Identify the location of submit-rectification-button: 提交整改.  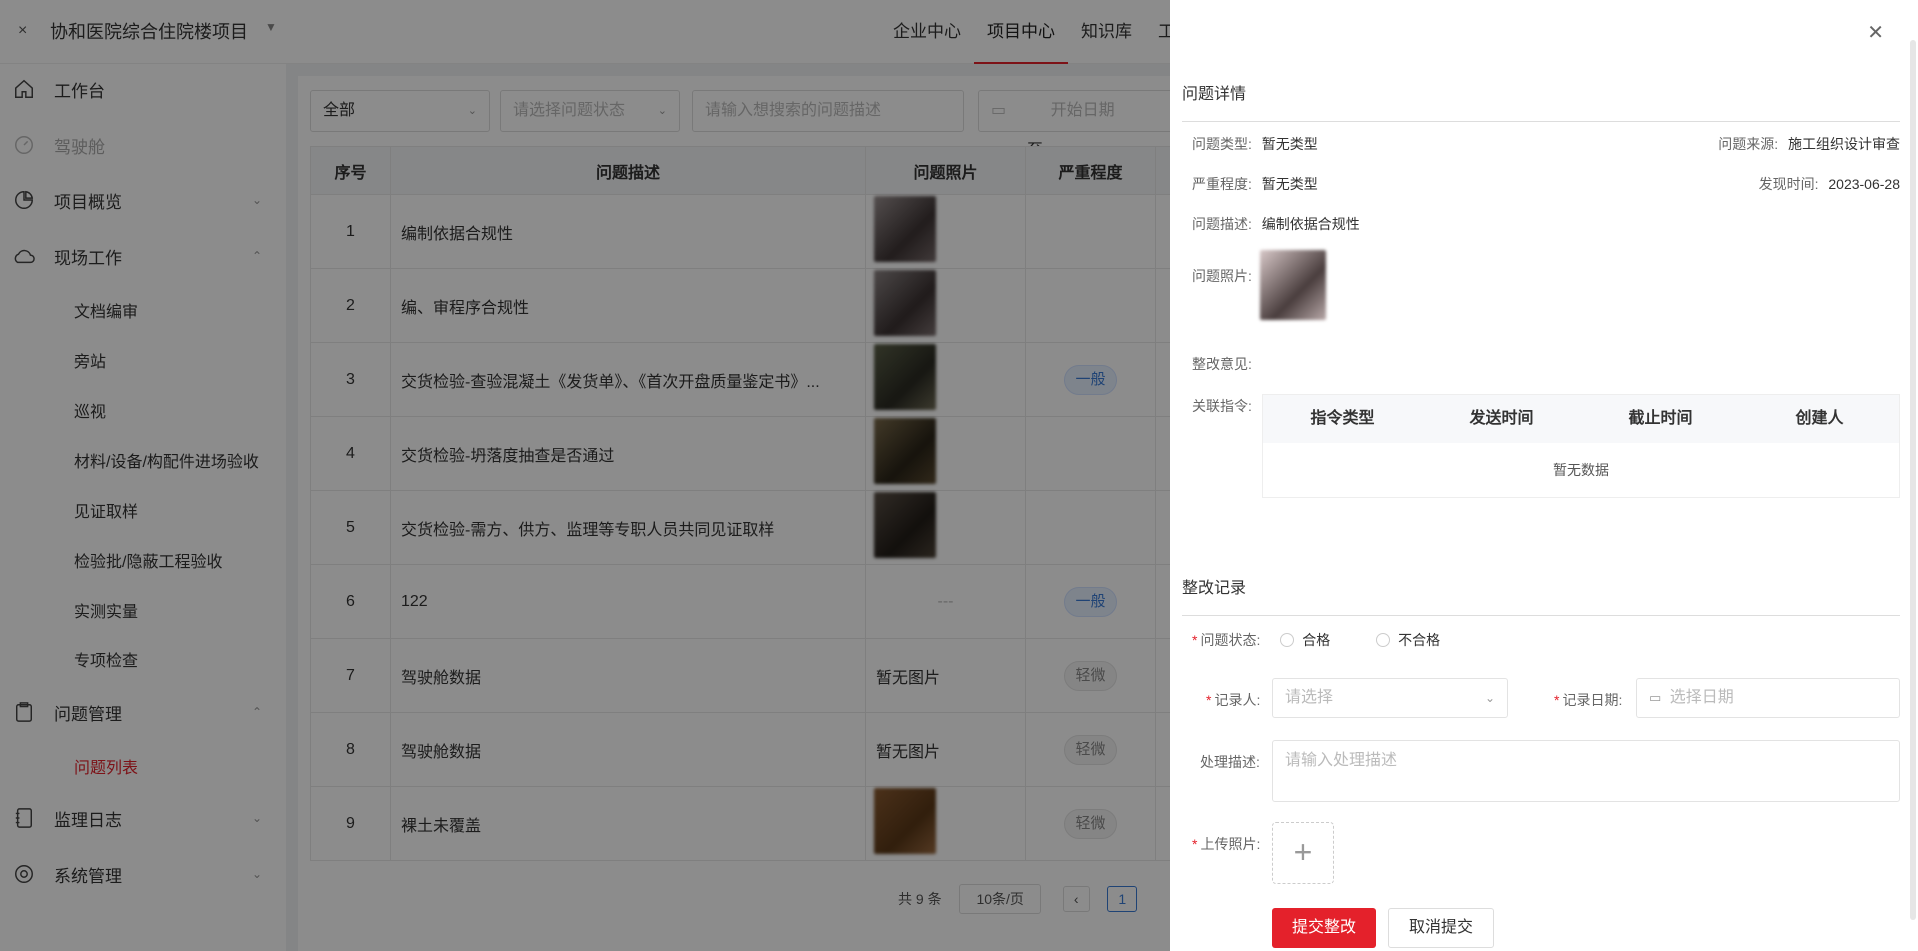
(1324, 928).